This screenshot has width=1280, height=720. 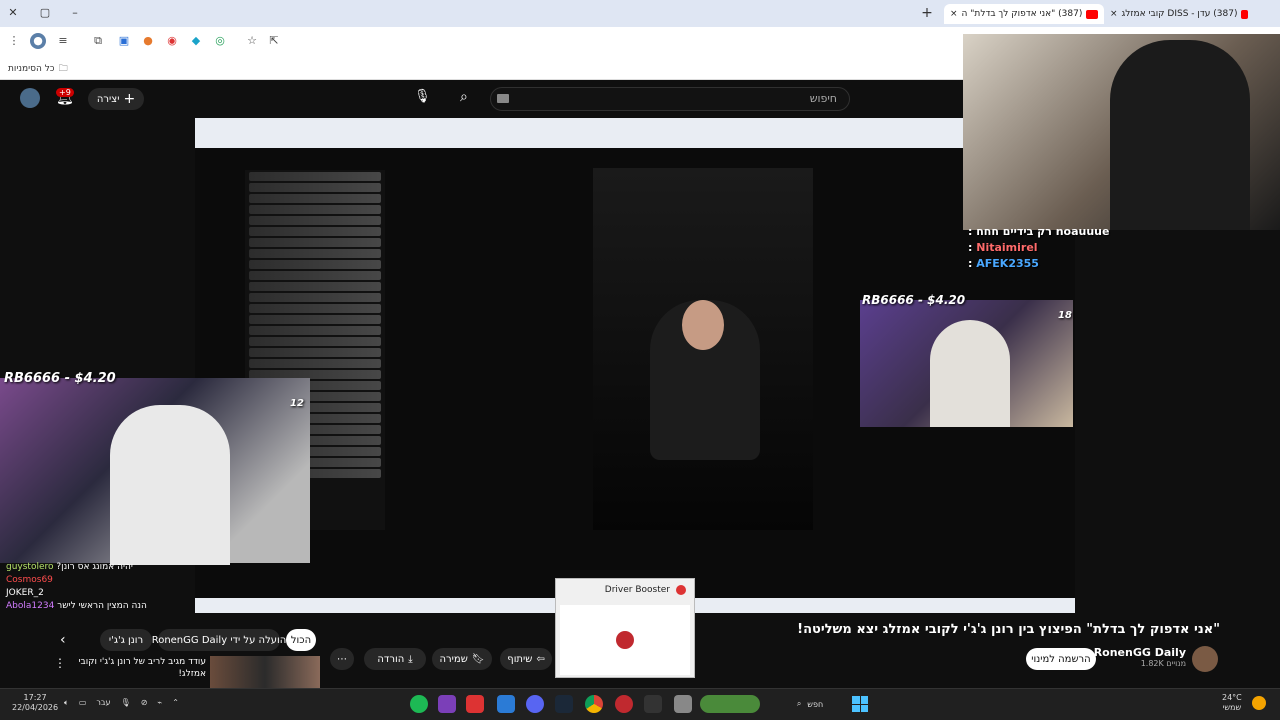 I want to click on network-icon: ▭, so click(x=83, y=703).